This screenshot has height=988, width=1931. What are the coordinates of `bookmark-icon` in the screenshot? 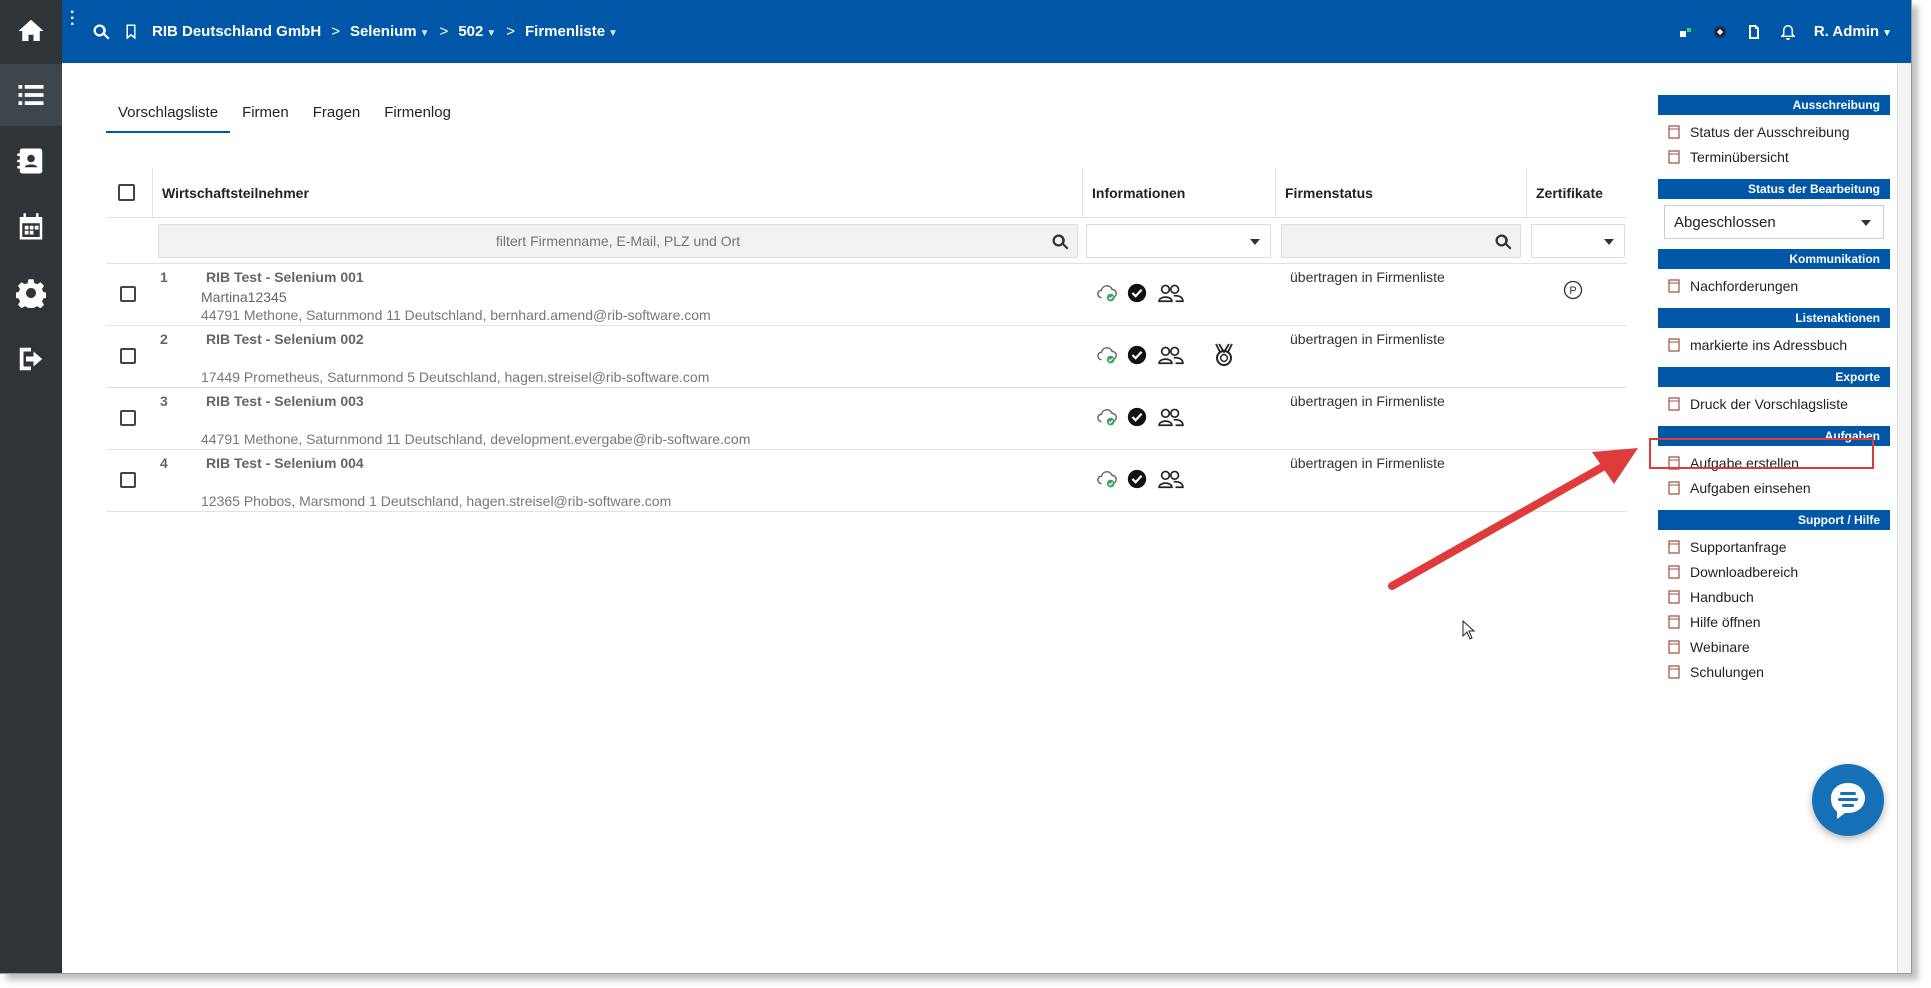 It's located at (131, 32).